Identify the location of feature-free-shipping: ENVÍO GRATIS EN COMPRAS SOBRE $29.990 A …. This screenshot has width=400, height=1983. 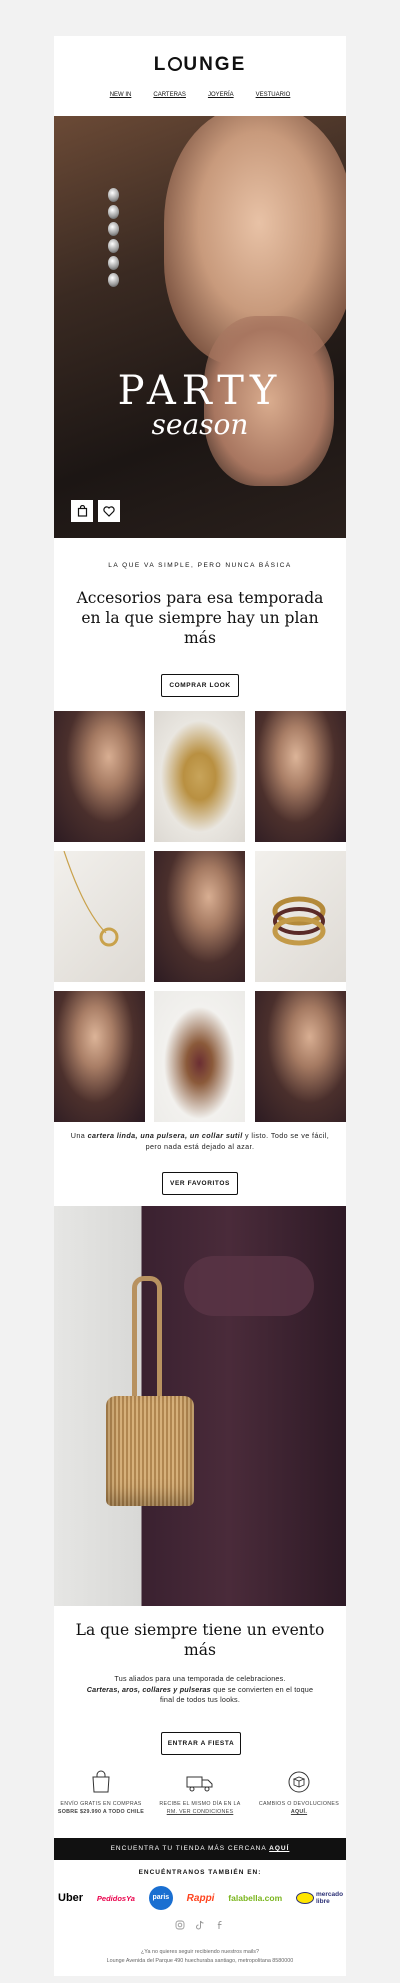
(101, 1793).